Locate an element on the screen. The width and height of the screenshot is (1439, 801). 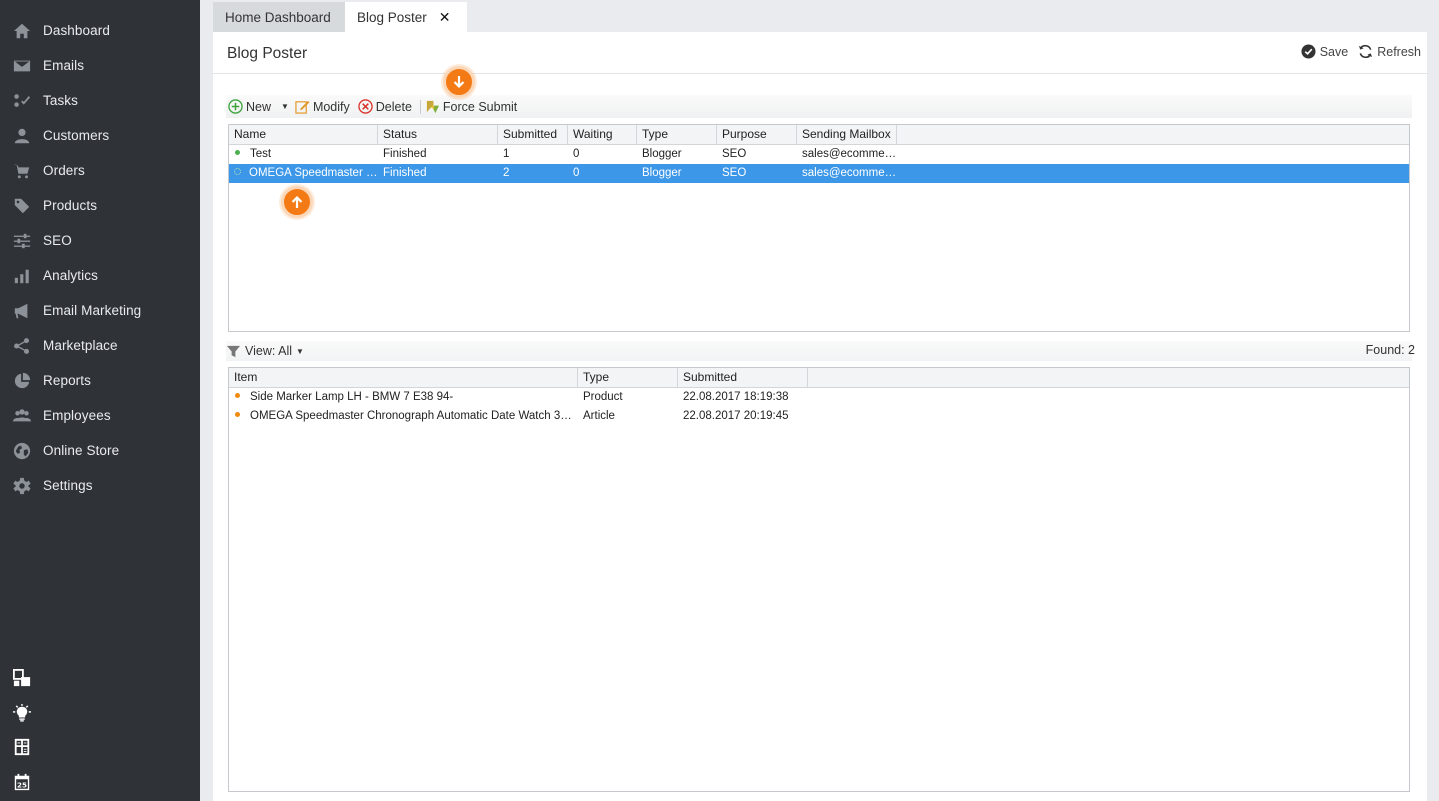
new-button: New is located at coordinates (249, 106).